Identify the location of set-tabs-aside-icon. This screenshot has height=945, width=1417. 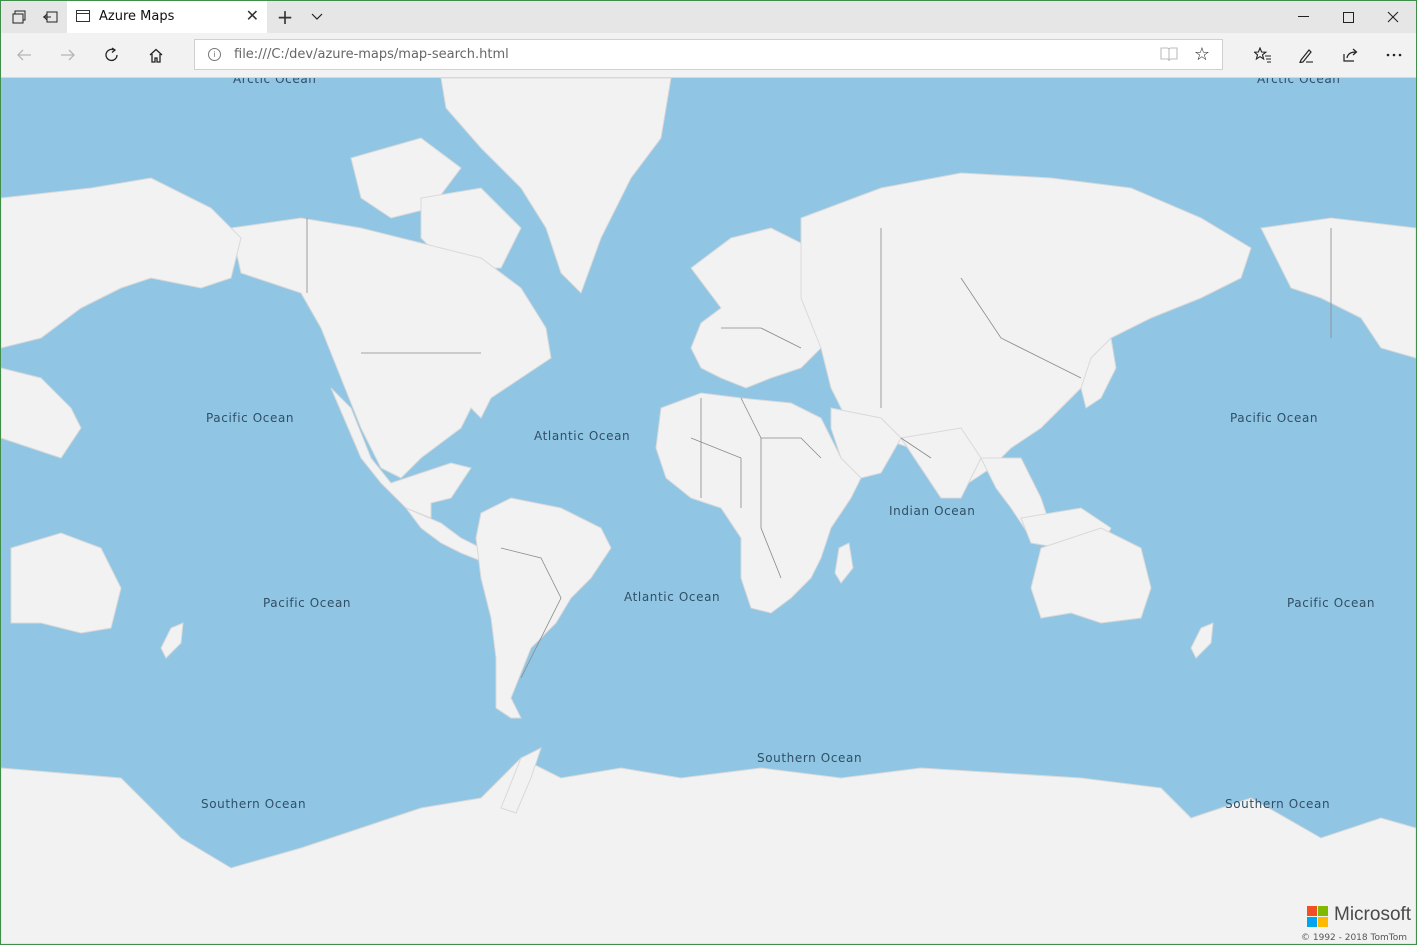
(50, 17).